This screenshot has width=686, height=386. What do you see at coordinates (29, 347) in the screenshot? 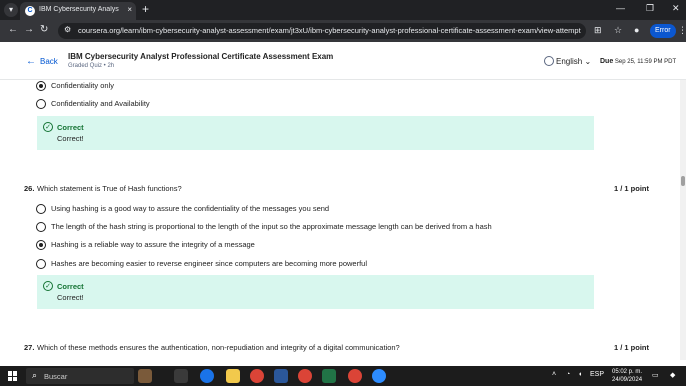
I see `question-number: 27.` at bounding box center [29, 347].